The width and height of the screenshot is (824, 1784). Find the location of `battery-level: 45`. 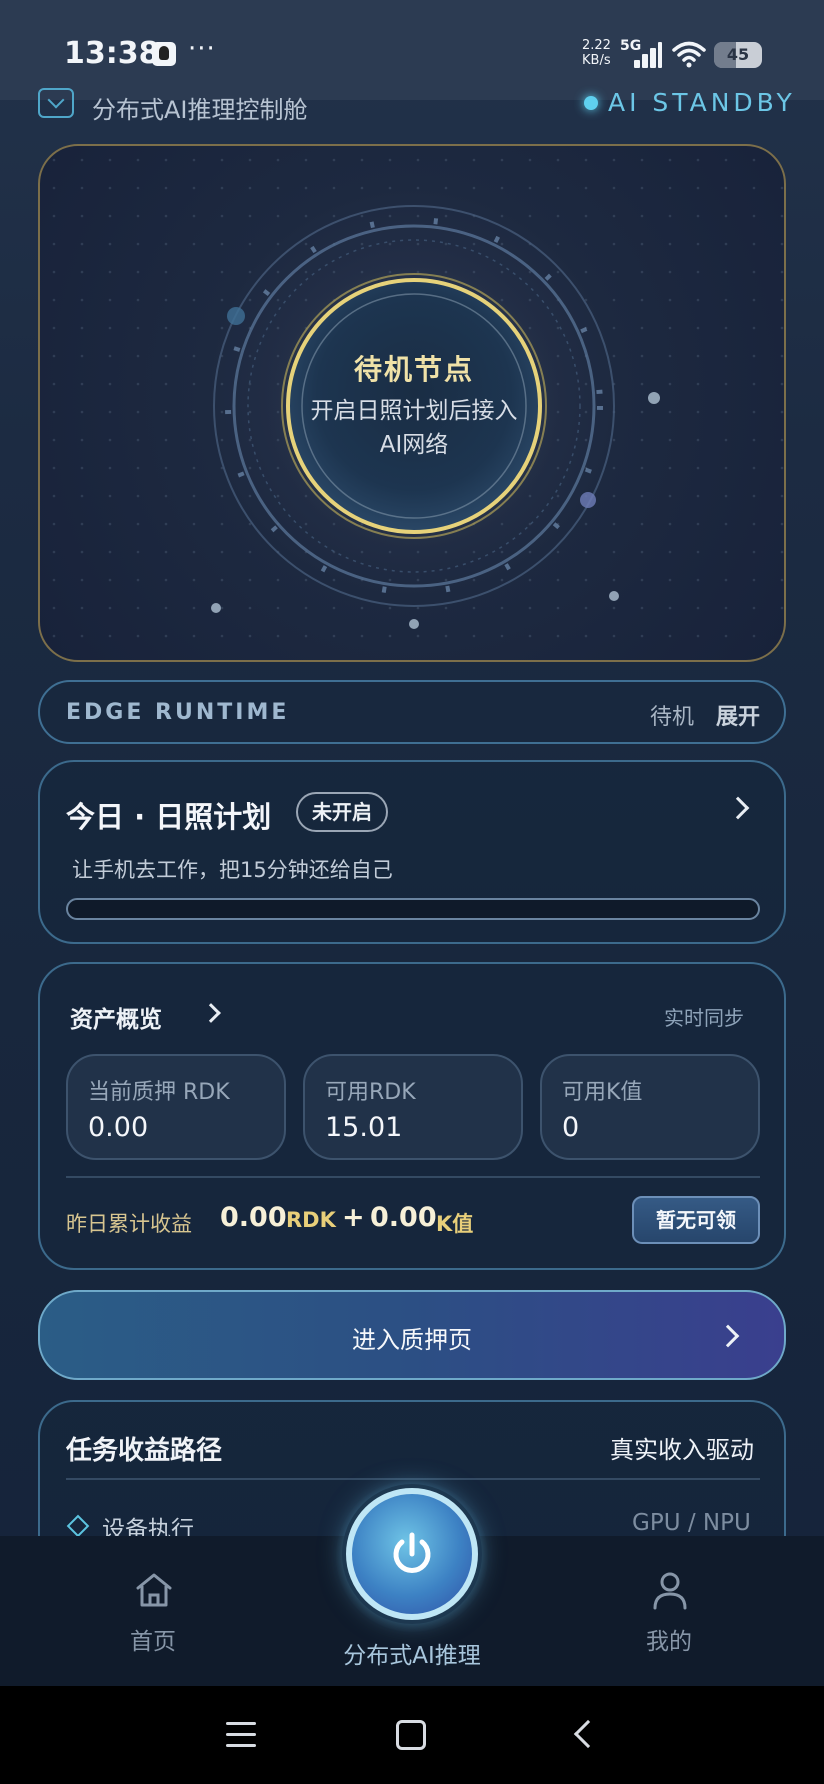

battery-level: 45 is located at coordinates (738, 54).